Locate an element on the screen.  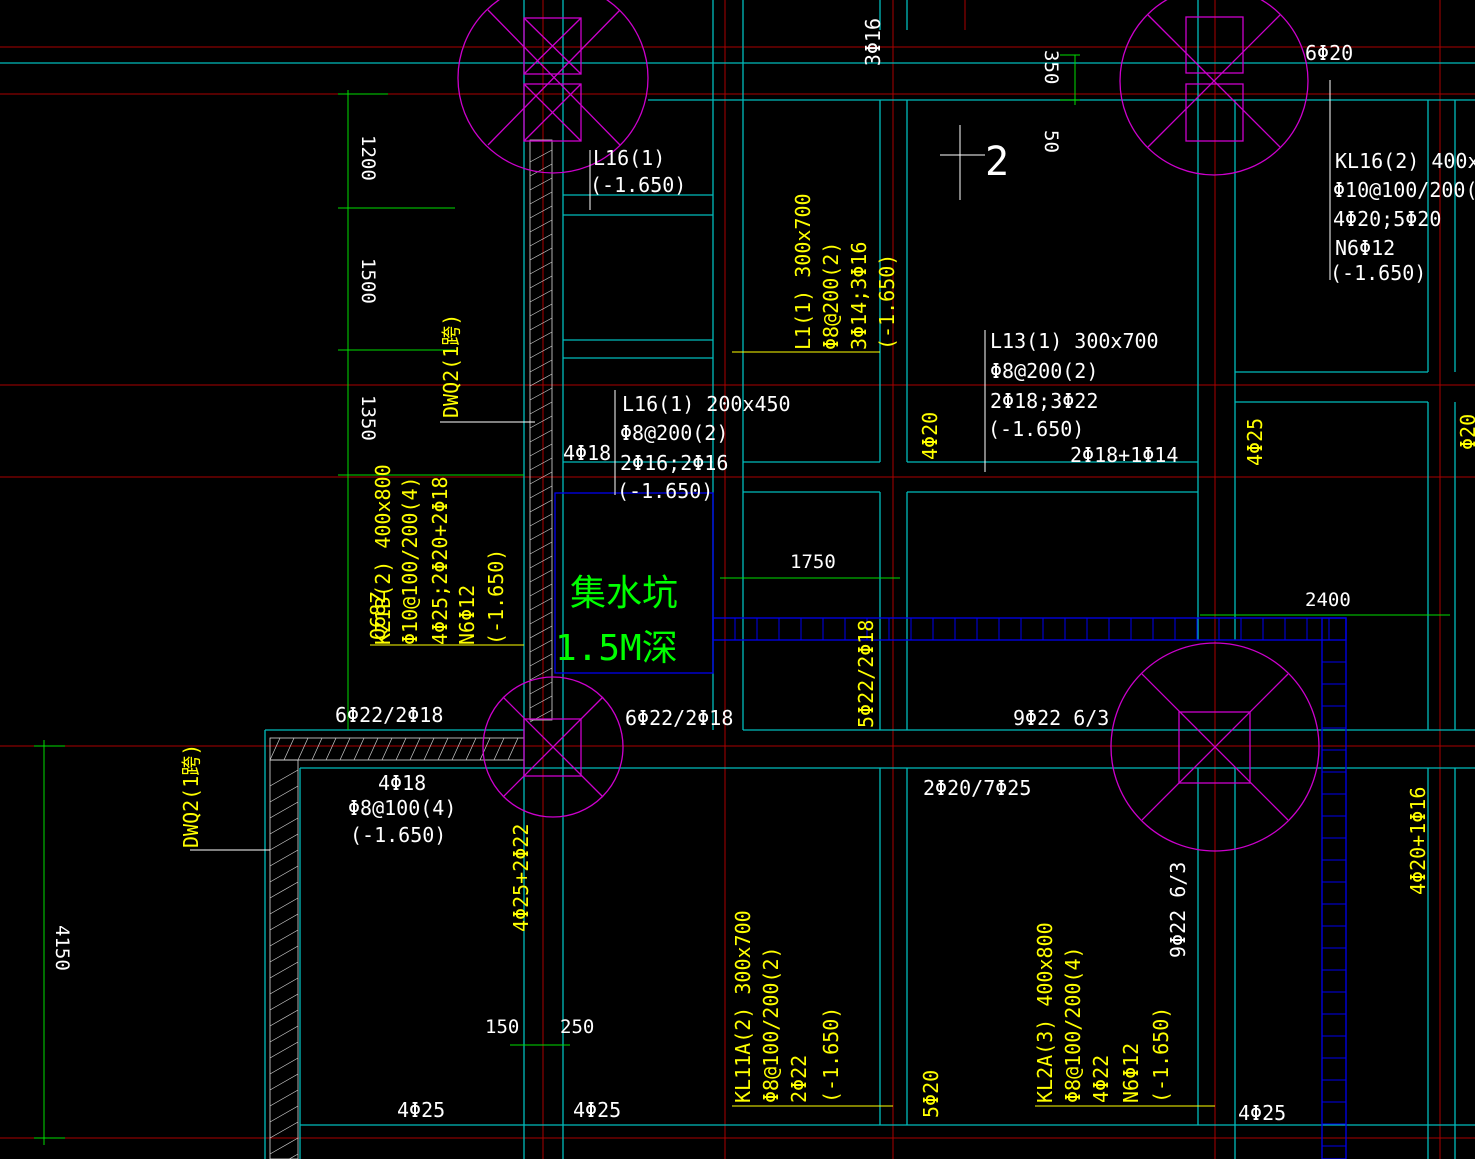
l16b-line2: Φ8@200(2) is located at coordinates (674, 433).